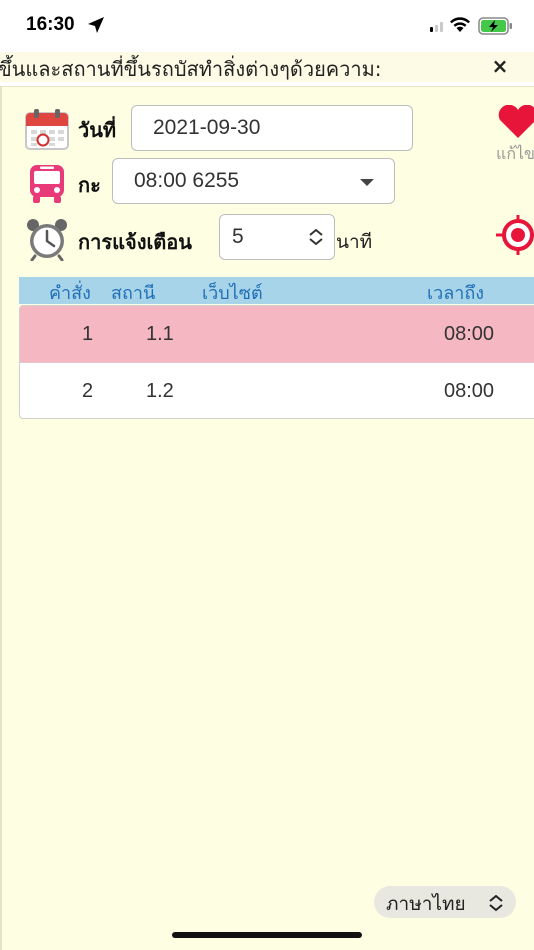 The height and width of the screenshot is (950, 534). I want to click on status-time: 16:30, so click(50, 24).